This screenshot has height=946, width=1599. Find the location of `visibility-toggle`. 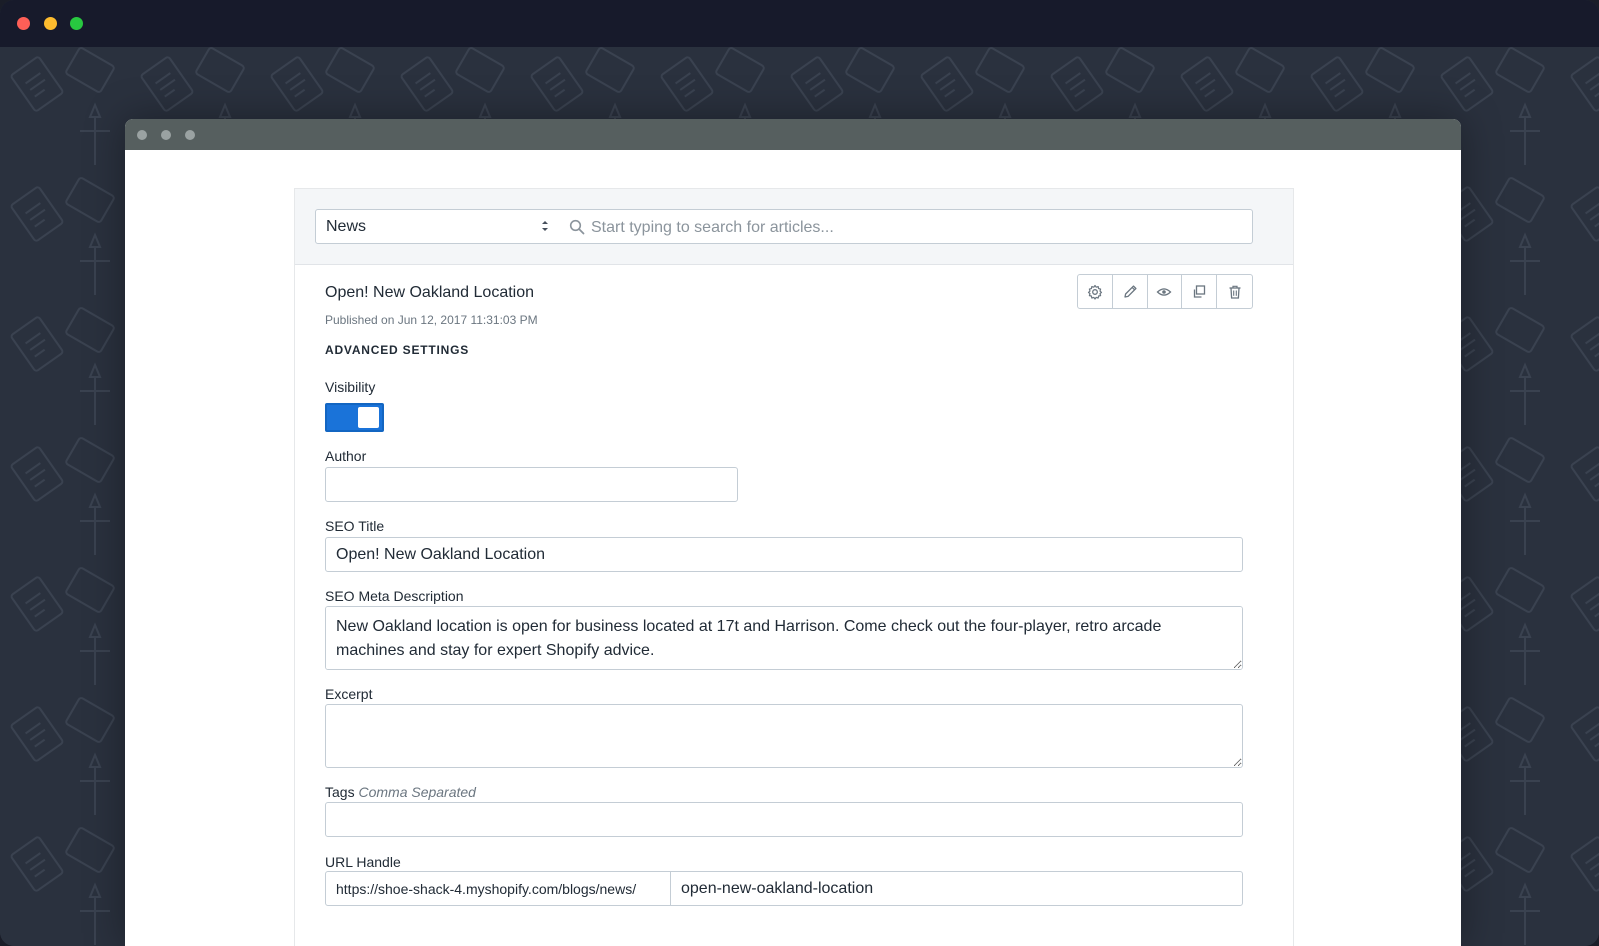

visibility-toggle is located at coordinates (354, 417).